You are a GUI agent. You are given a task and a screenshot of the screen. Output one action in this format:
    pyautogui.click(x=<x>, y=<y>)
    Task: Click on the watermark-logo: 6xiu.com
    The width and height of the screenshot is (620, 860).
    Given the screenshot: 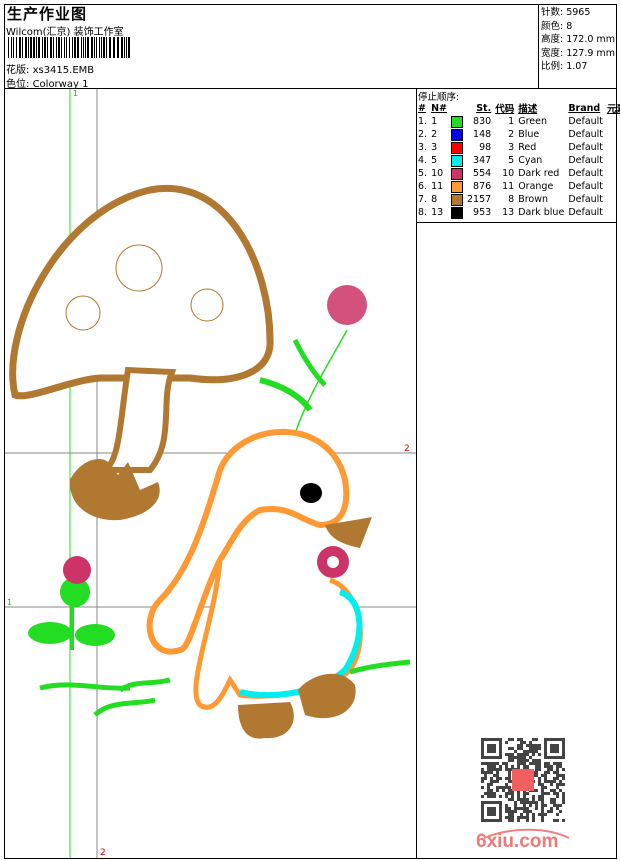 What is the action you would take?
    pyautogui.click(x=524, y=840)
    